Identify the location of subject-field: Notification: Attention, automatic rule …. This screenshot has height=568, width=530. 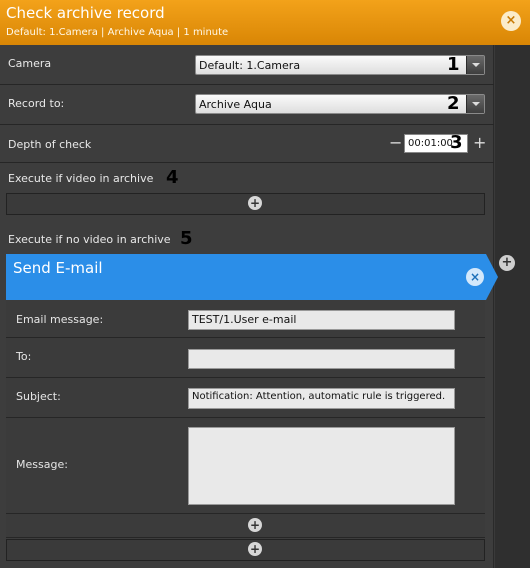
(321, 398).